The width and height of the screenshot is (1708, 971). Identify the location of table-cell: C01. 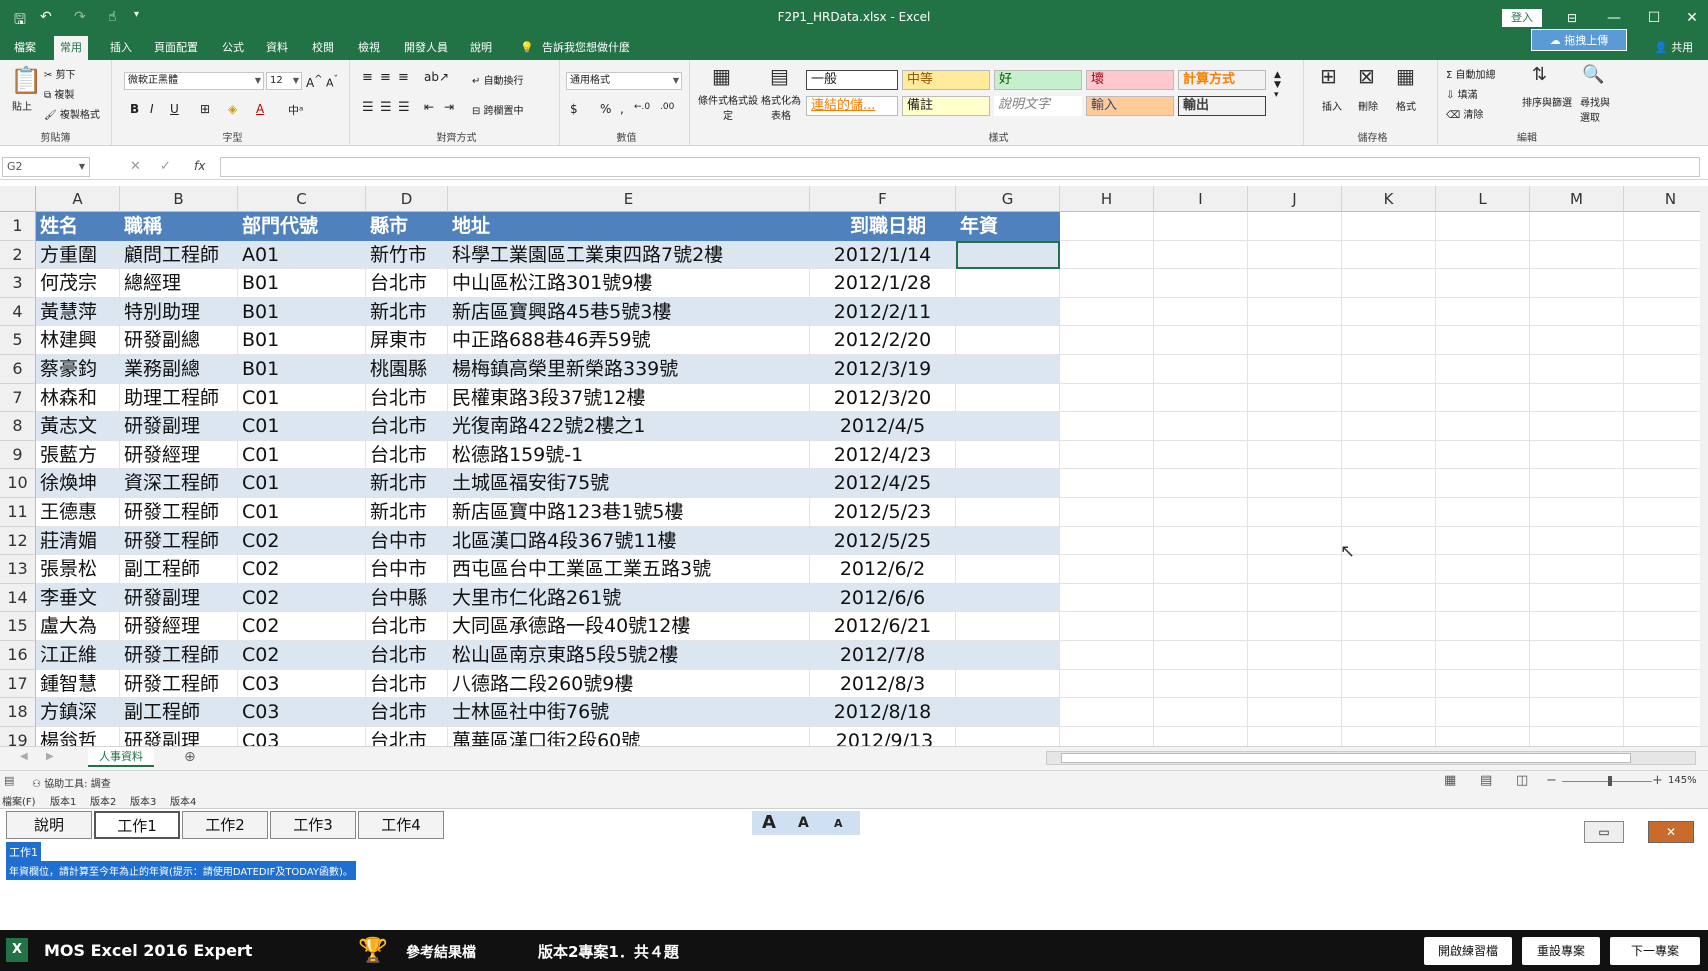
(302, 483).